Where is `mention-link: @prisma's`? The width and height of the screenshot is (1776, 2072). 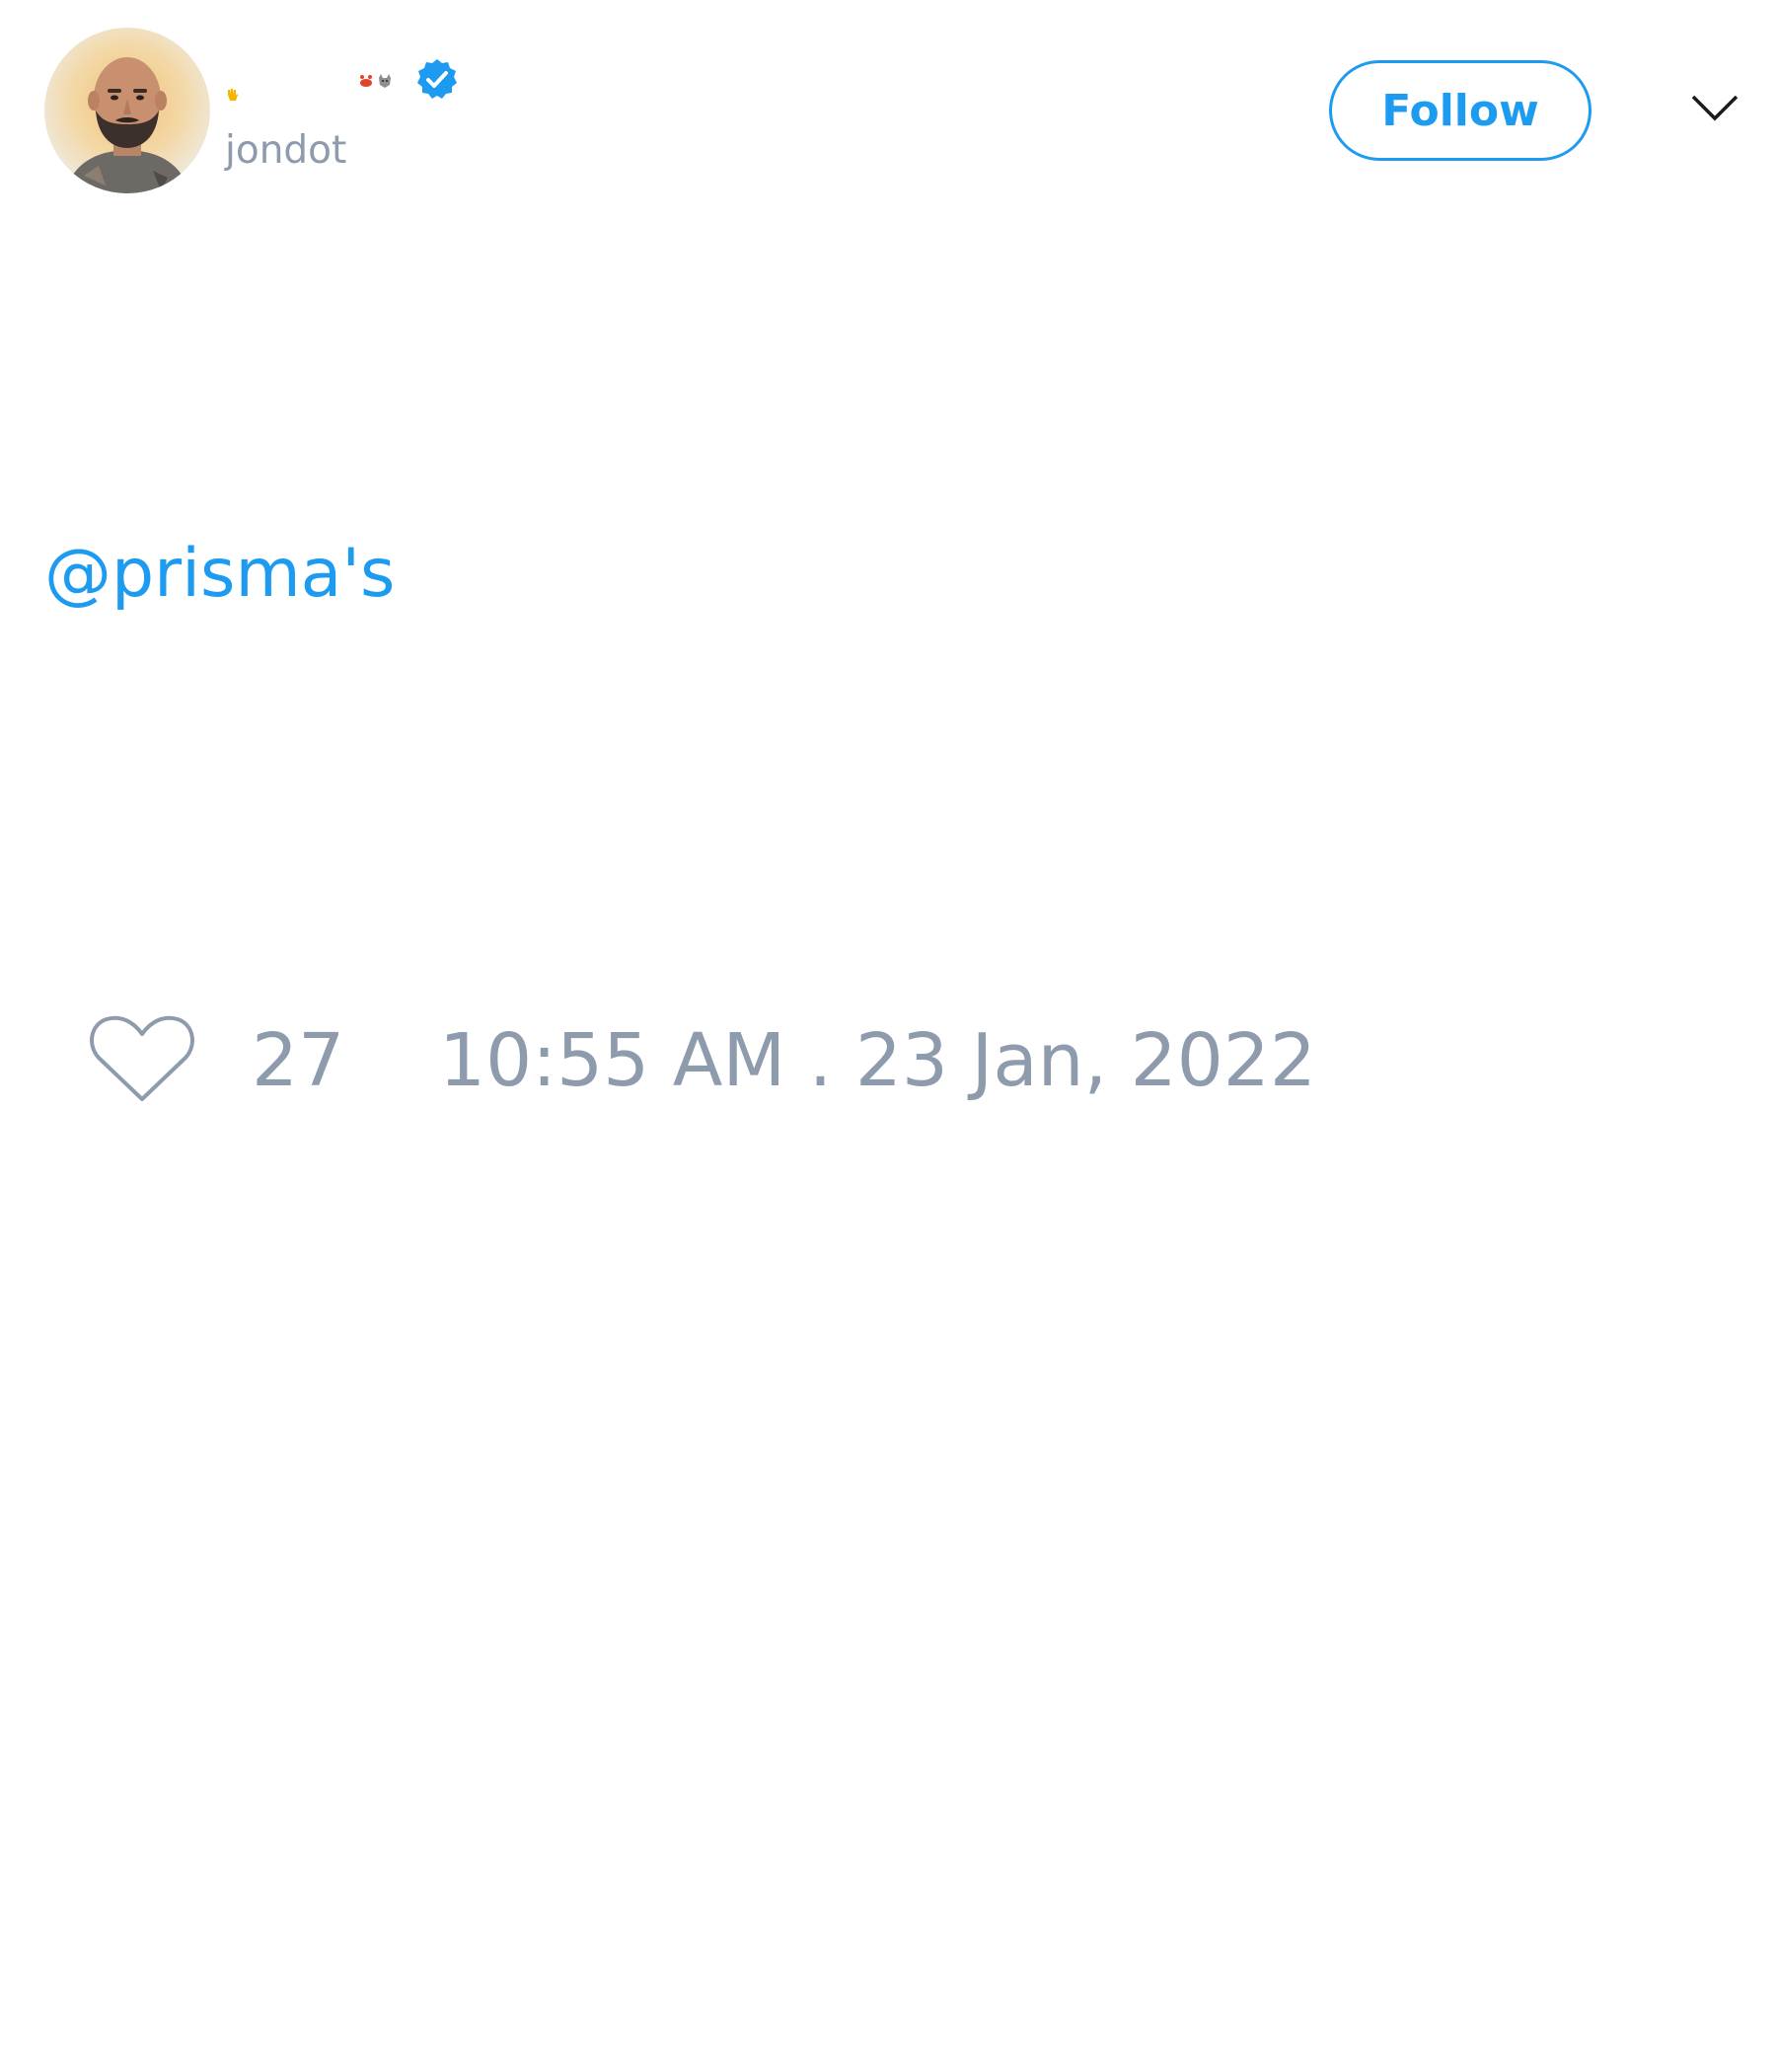 mention-link: @prisma's is located at coordinates (219, 574).